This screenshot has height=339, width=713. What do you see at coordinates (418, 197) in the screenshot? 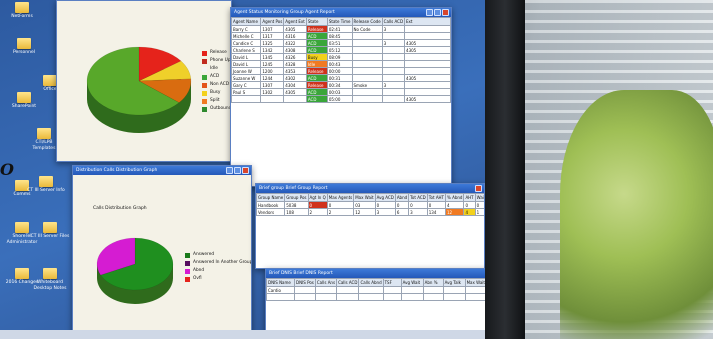
I see `column-header: Tot ACD` at bounding box center [418, 197].